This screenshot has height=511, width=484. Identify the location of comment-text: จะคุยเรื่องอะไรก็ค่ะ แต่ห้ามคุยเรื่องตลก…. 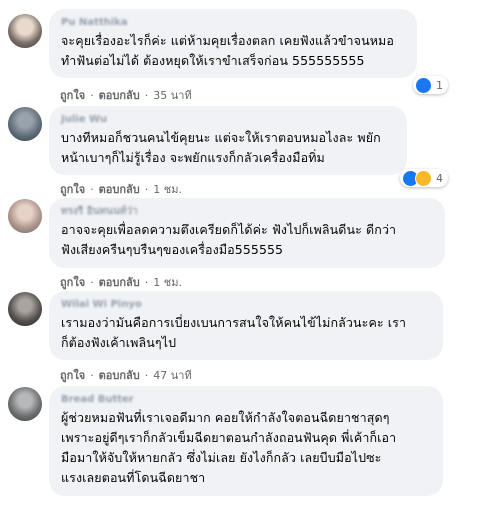
(228, 50).